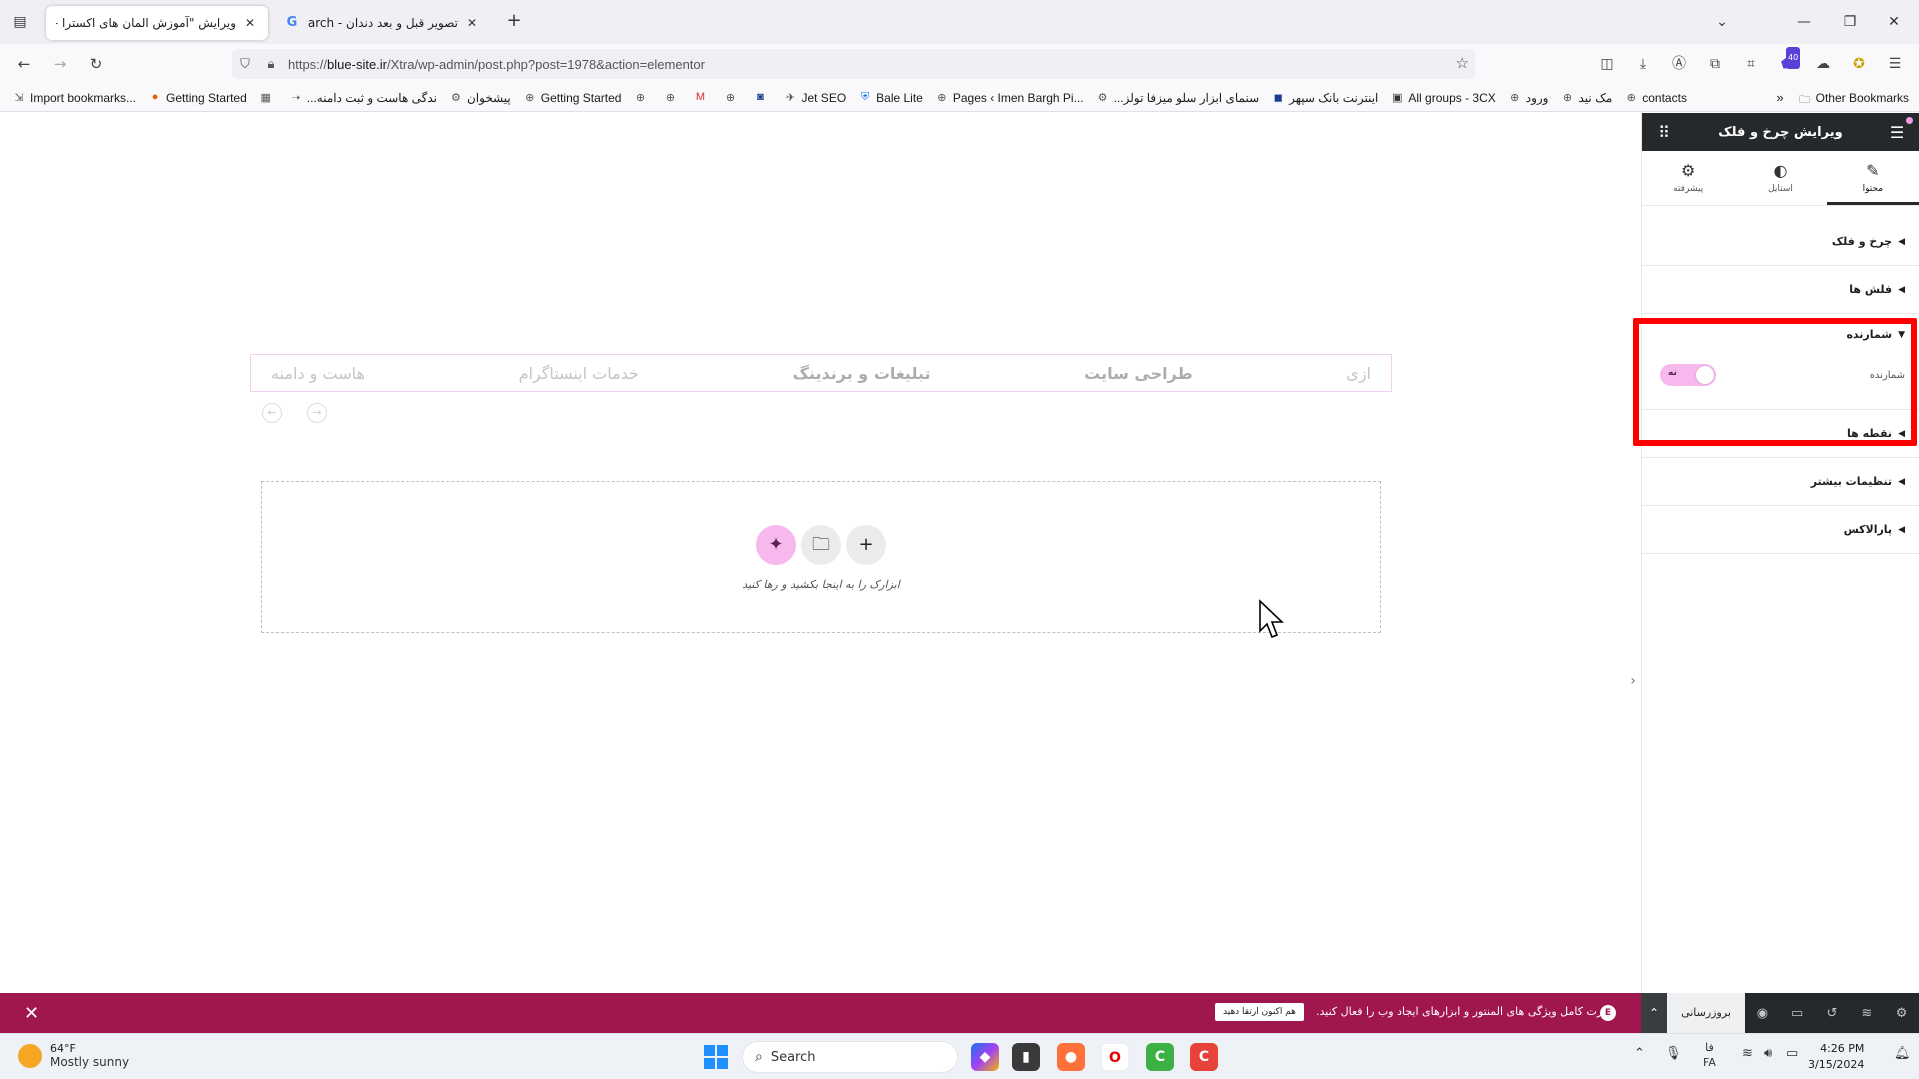 This screenshot has width=1919, height=1079. What do you see at coordinates (1177, 98) in the screenshot?
I see `bookmark-tools: ⚙ ...سنمای ابزار سلو میزفا تولز` at bounding box center [1177, 98].